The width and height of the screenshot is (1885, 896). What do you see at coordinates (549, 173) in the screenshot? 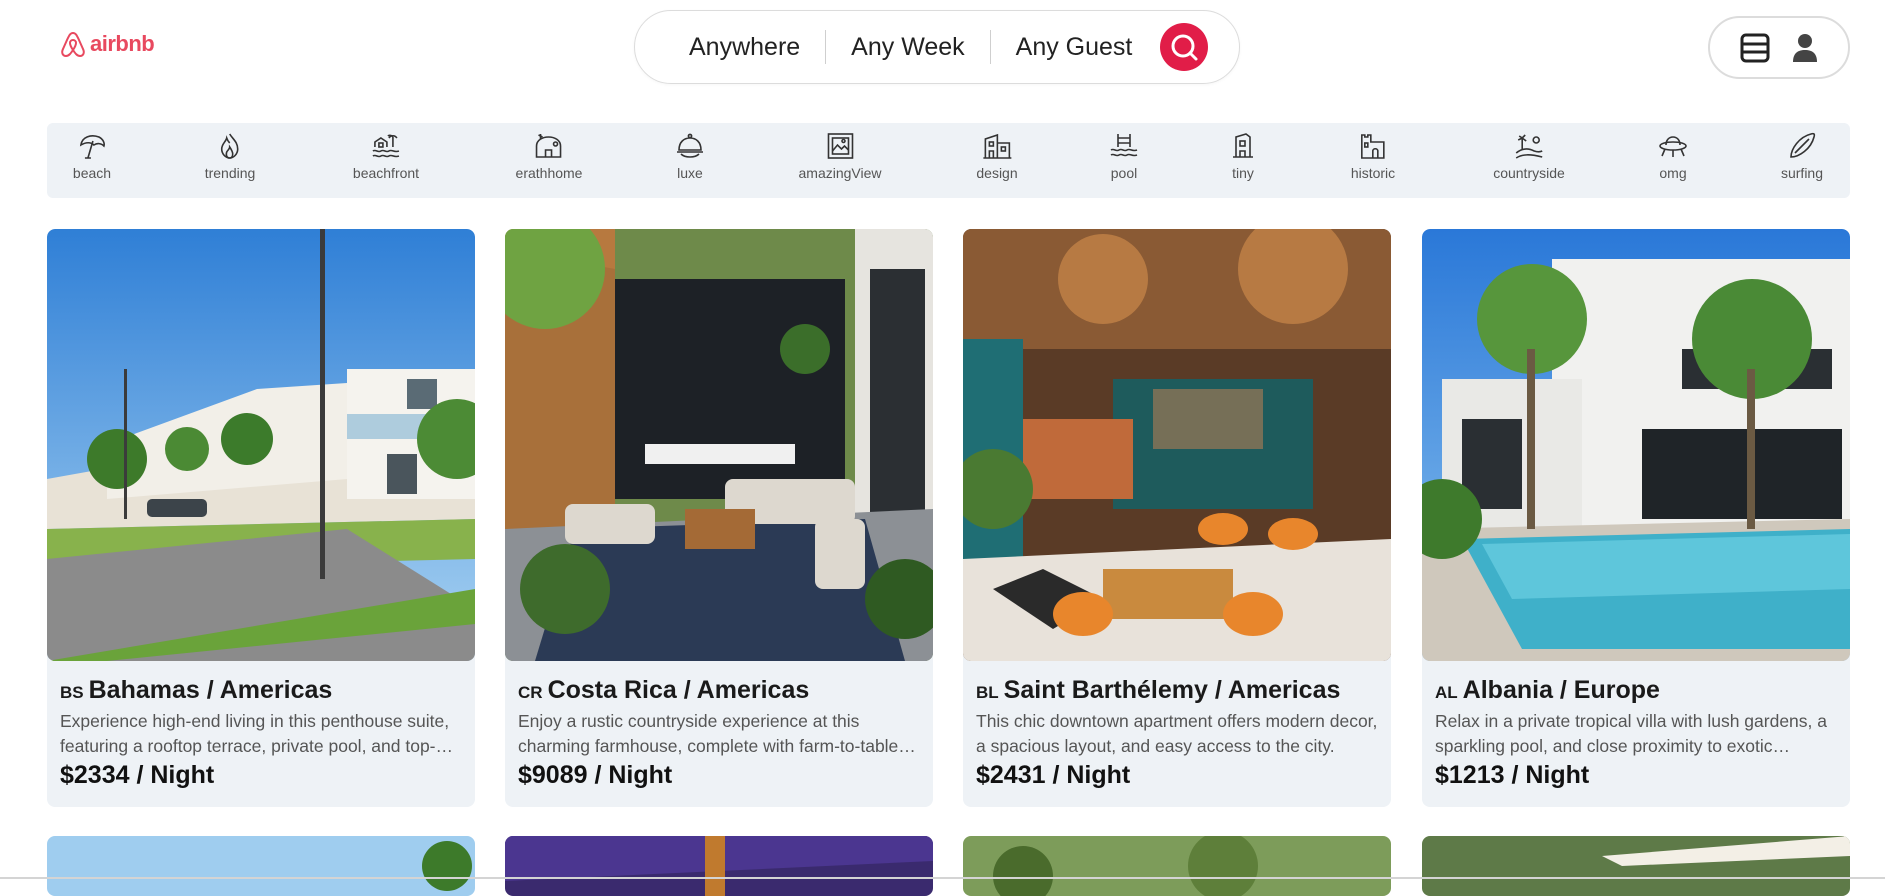
I see `category-label: erathhome` at bounding box center [549, 173].